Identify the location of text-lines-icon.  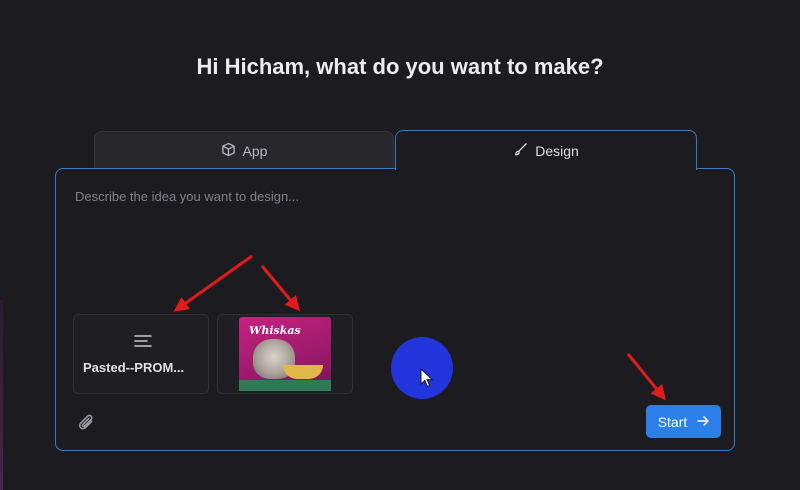
(143, 341).